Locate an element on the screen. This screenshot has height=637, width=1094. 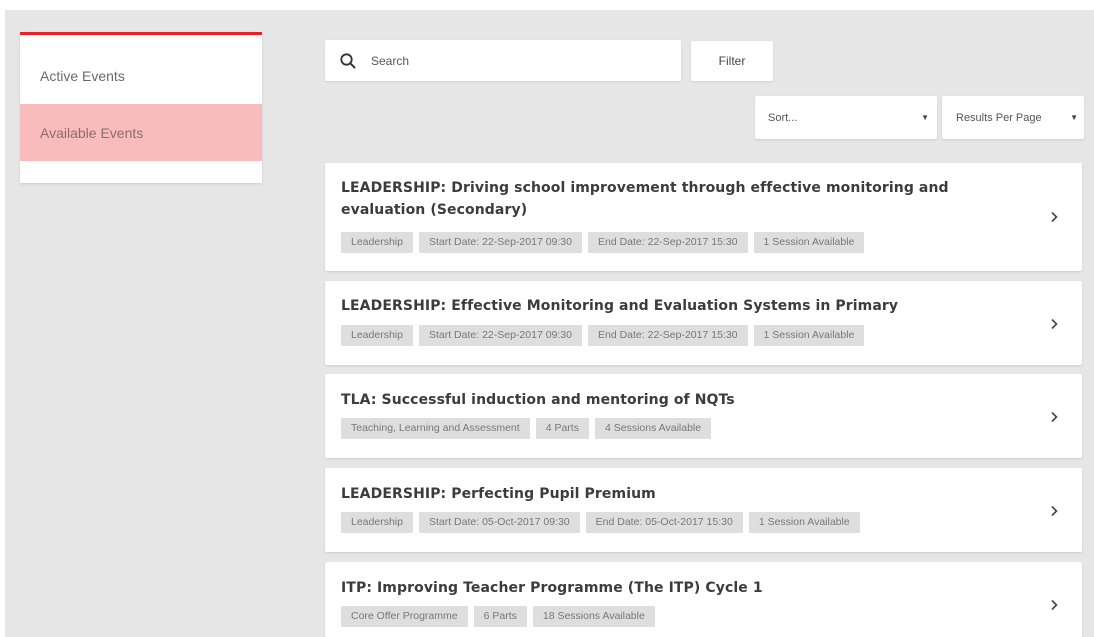
search-icon is located at coordinates (348, 60).